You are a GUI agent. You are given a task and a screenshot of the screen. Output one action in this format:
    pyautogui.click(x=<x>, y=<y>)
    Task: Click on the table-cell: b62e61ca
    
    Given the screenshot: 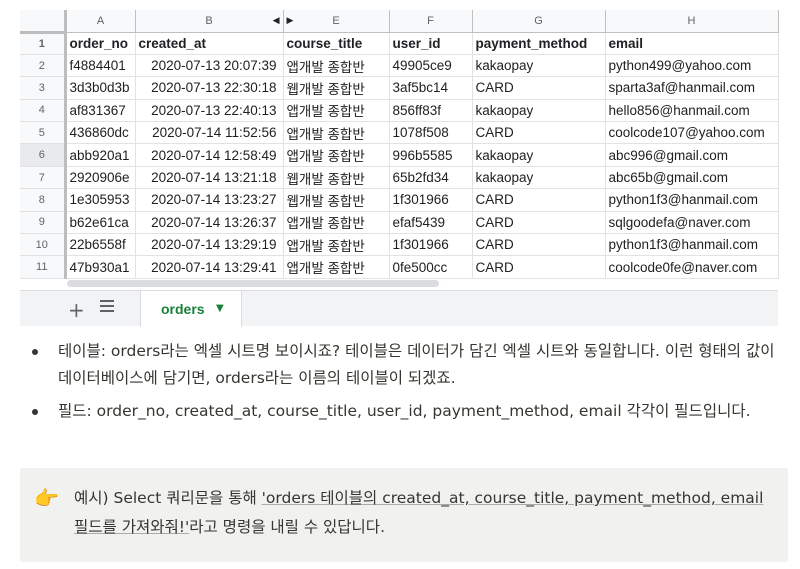 What is the action you would take?
    pyautogui.click(x=100, y=223)
    